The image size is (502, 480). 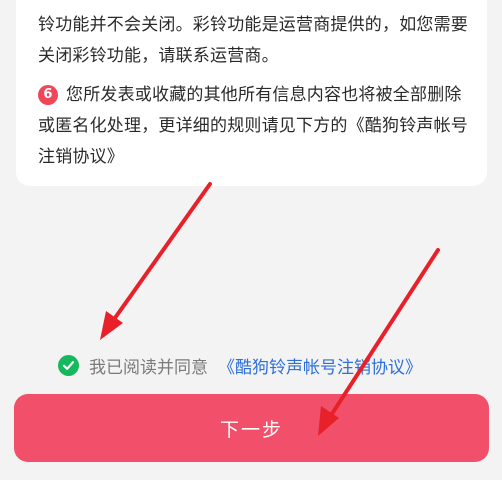 I want to click on agreement-text: 我已阅读并同意, so click(x=148, y=367).